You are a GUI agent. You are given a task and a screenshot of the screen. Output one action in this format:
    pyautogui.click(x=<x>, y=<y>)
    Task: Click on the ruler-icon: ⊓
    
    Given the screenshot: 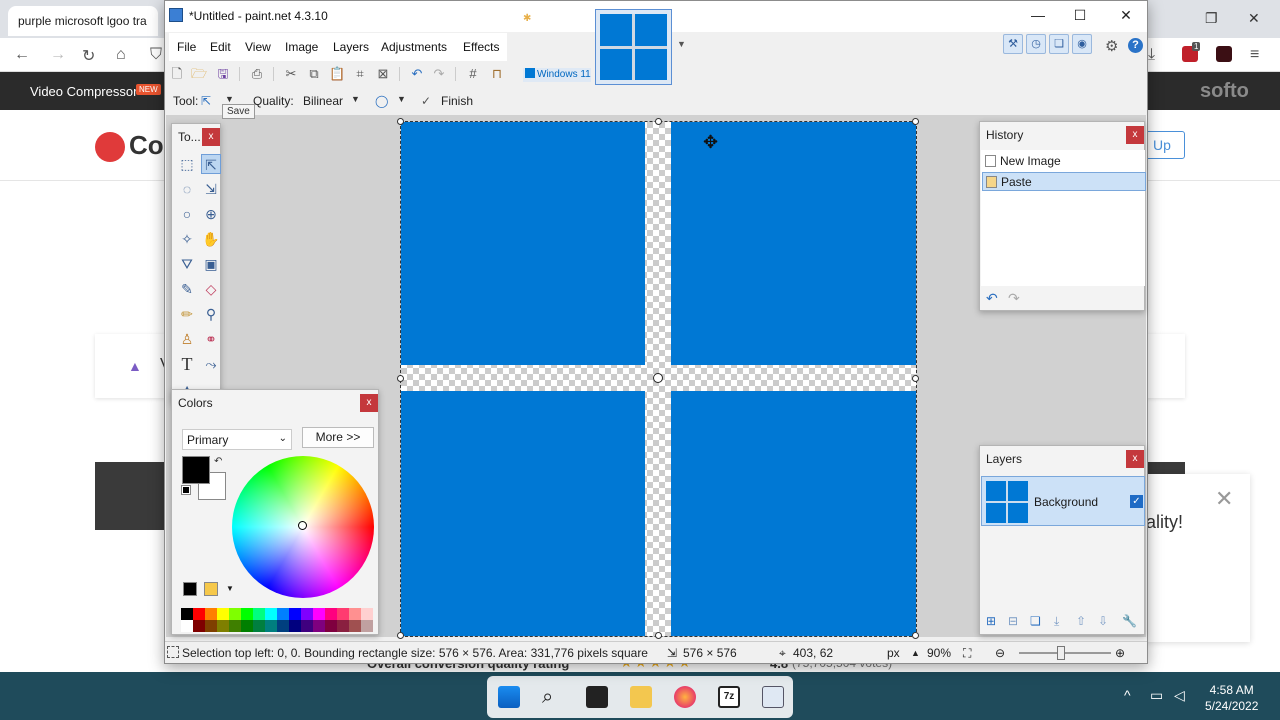 What is the action you would take?
    pyautogui.click(x=497, y=74)
    